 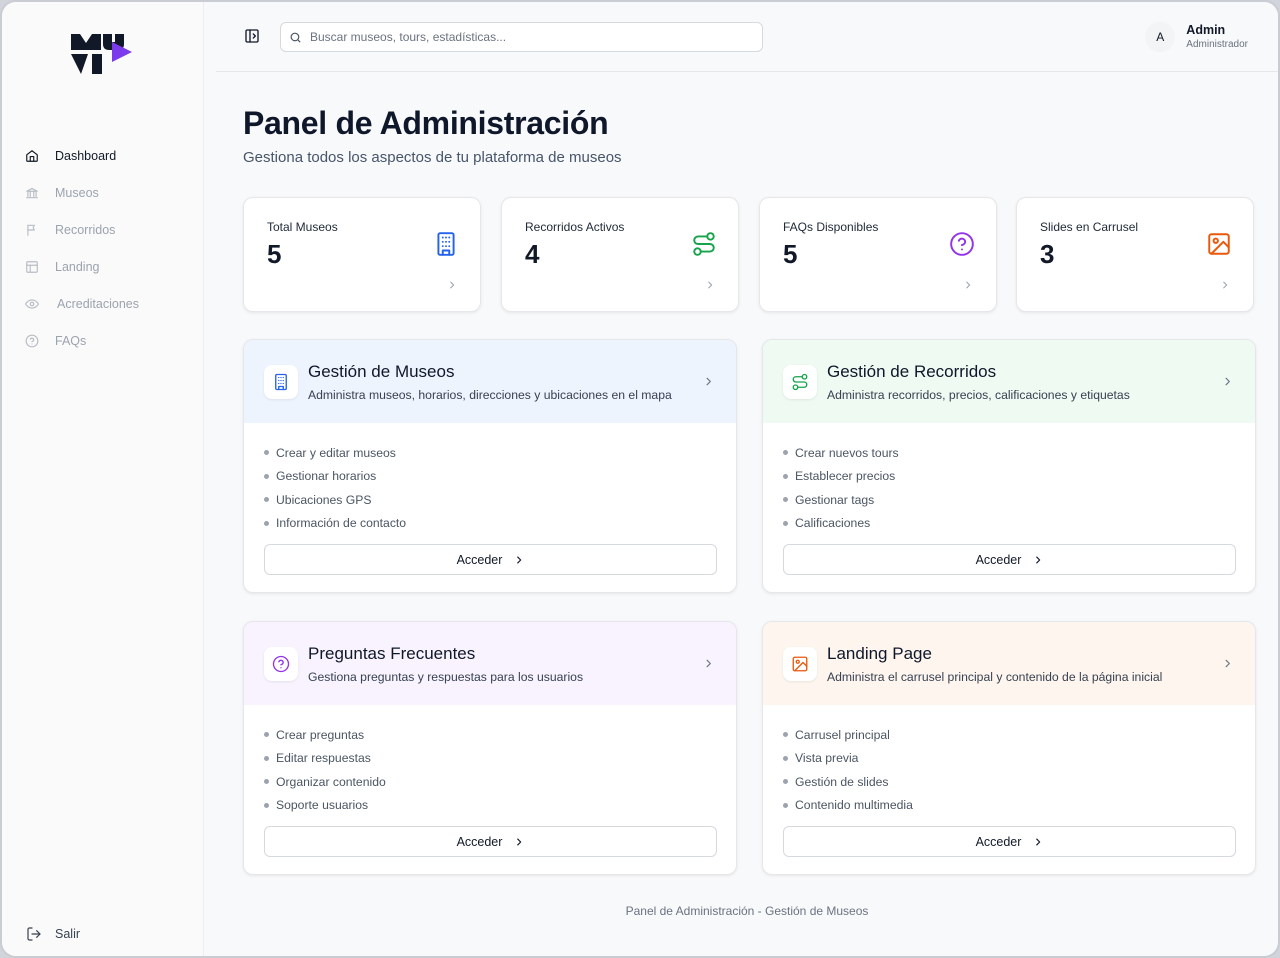 What do you see at coordinates (77, 192) in the screenshot?
I see `sidebar-item-label: Museos` at bounding box center [77, 192].